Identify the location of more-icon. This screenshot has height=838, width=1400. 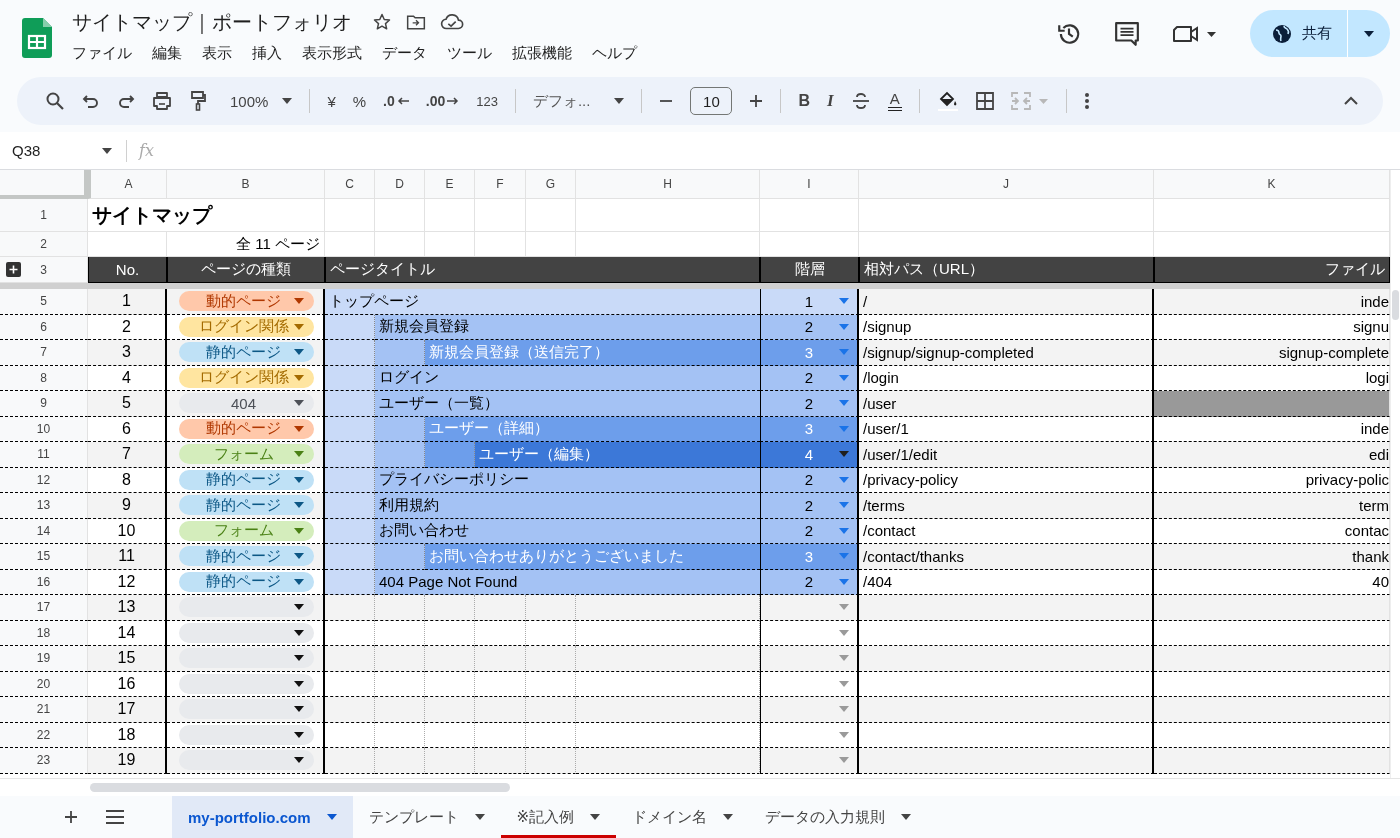
(1086, 101).